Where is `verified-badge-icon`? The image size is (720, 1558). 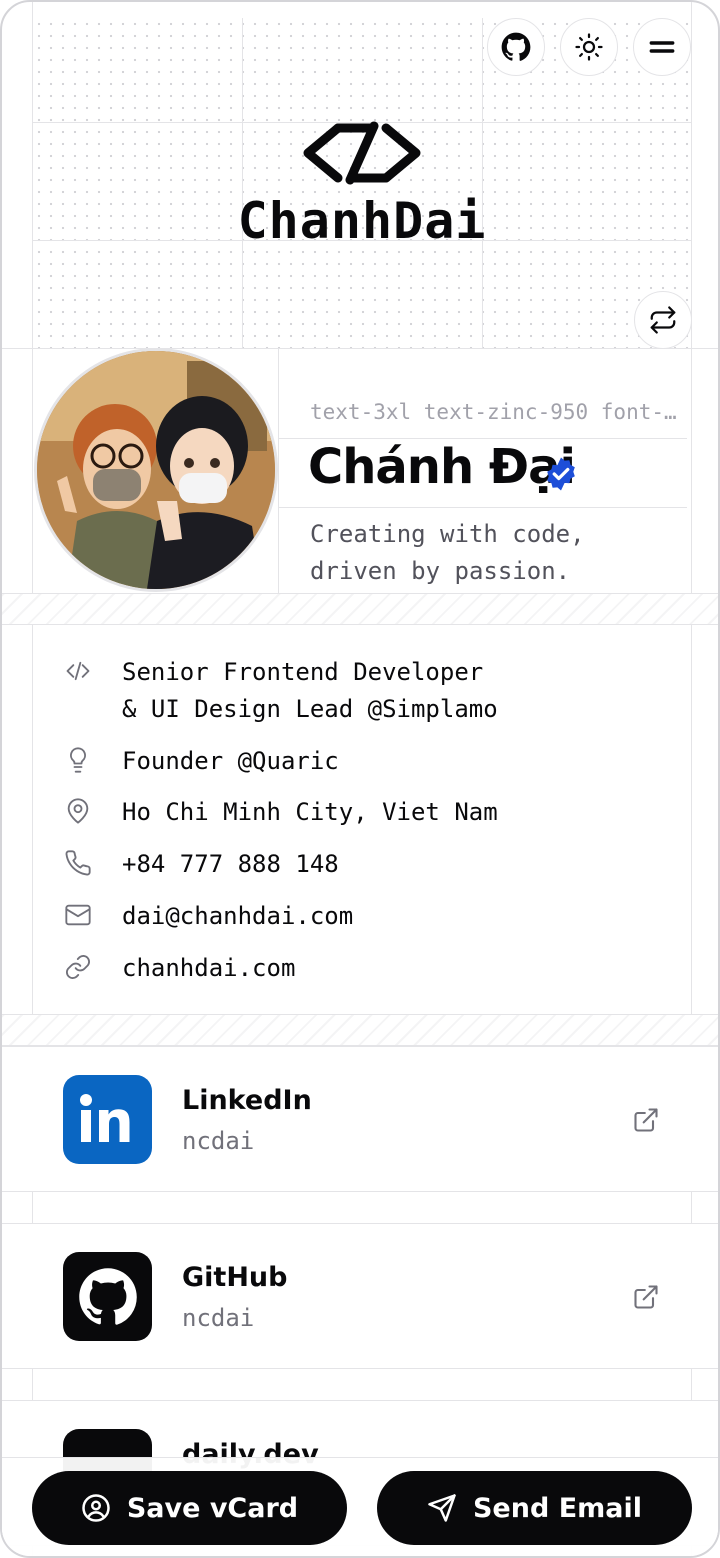
verified-badge-icon is located at coordinates (561, 476).